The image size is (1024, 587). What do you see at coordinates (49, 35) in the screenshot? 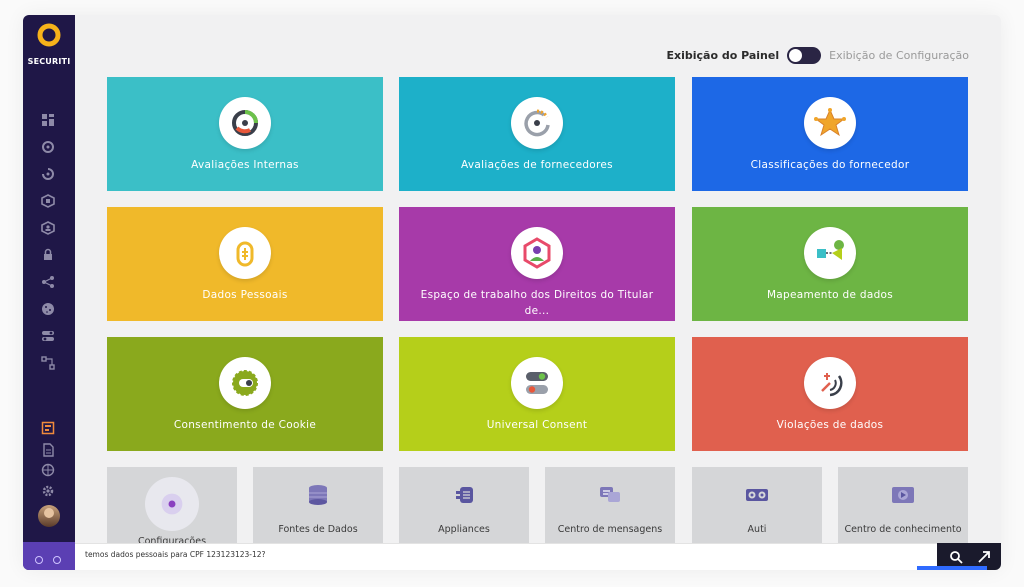
I see `securiti-logo-icon` at bounding box center [49, 35].